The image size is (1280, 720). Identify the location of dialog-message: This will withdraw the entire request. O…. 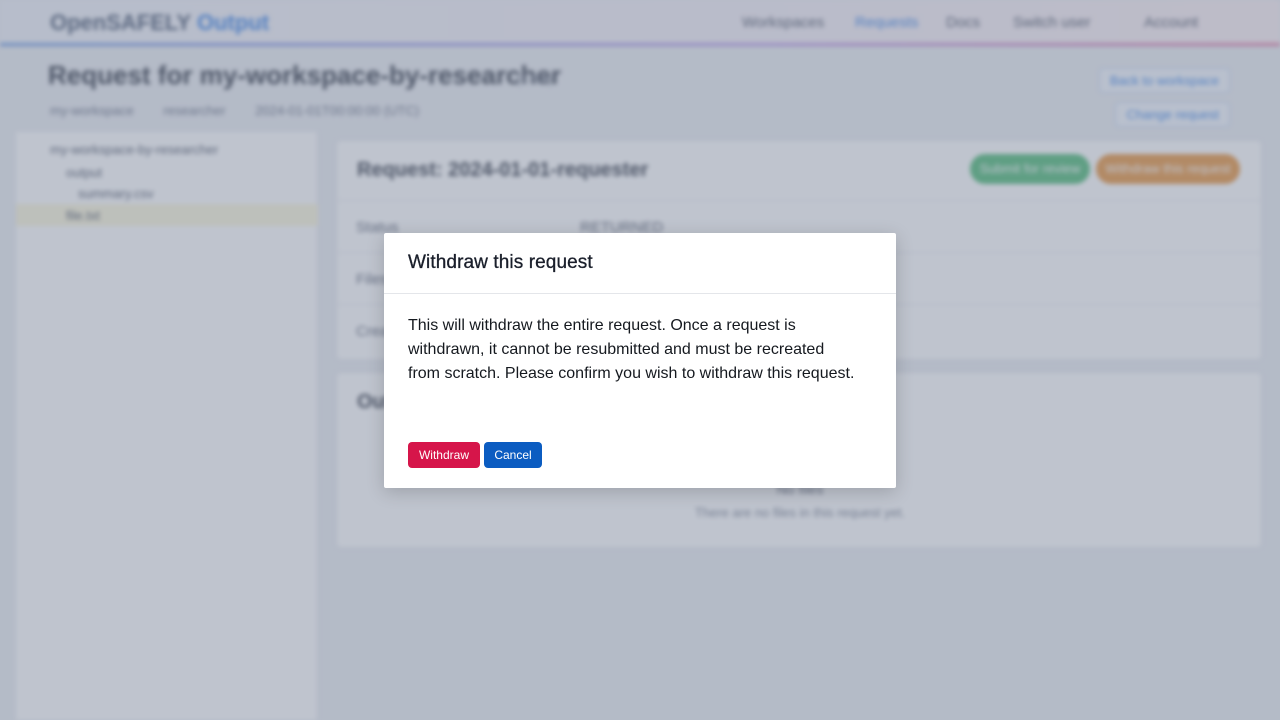
(631, 349).